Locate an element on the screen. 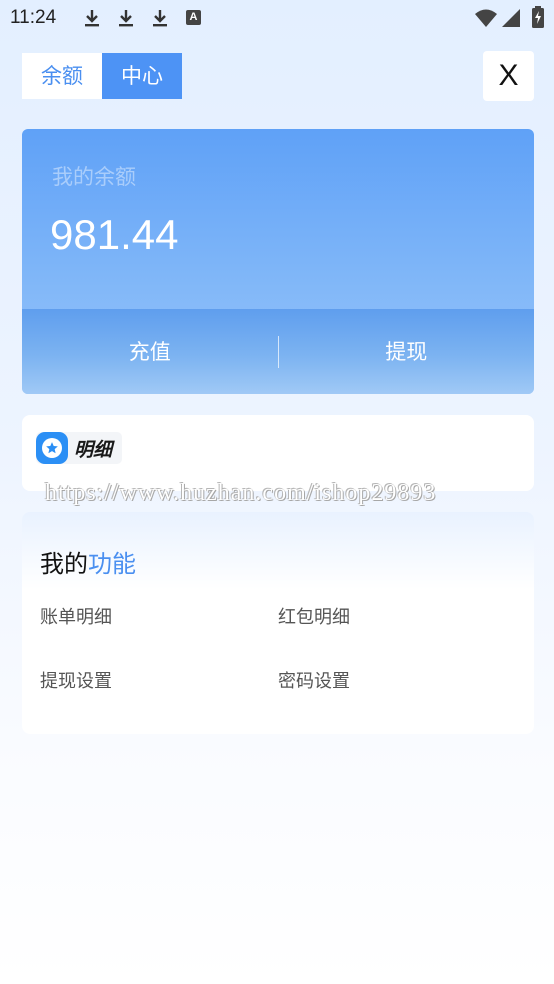  close-button: X is located at coordinates (508, 76).